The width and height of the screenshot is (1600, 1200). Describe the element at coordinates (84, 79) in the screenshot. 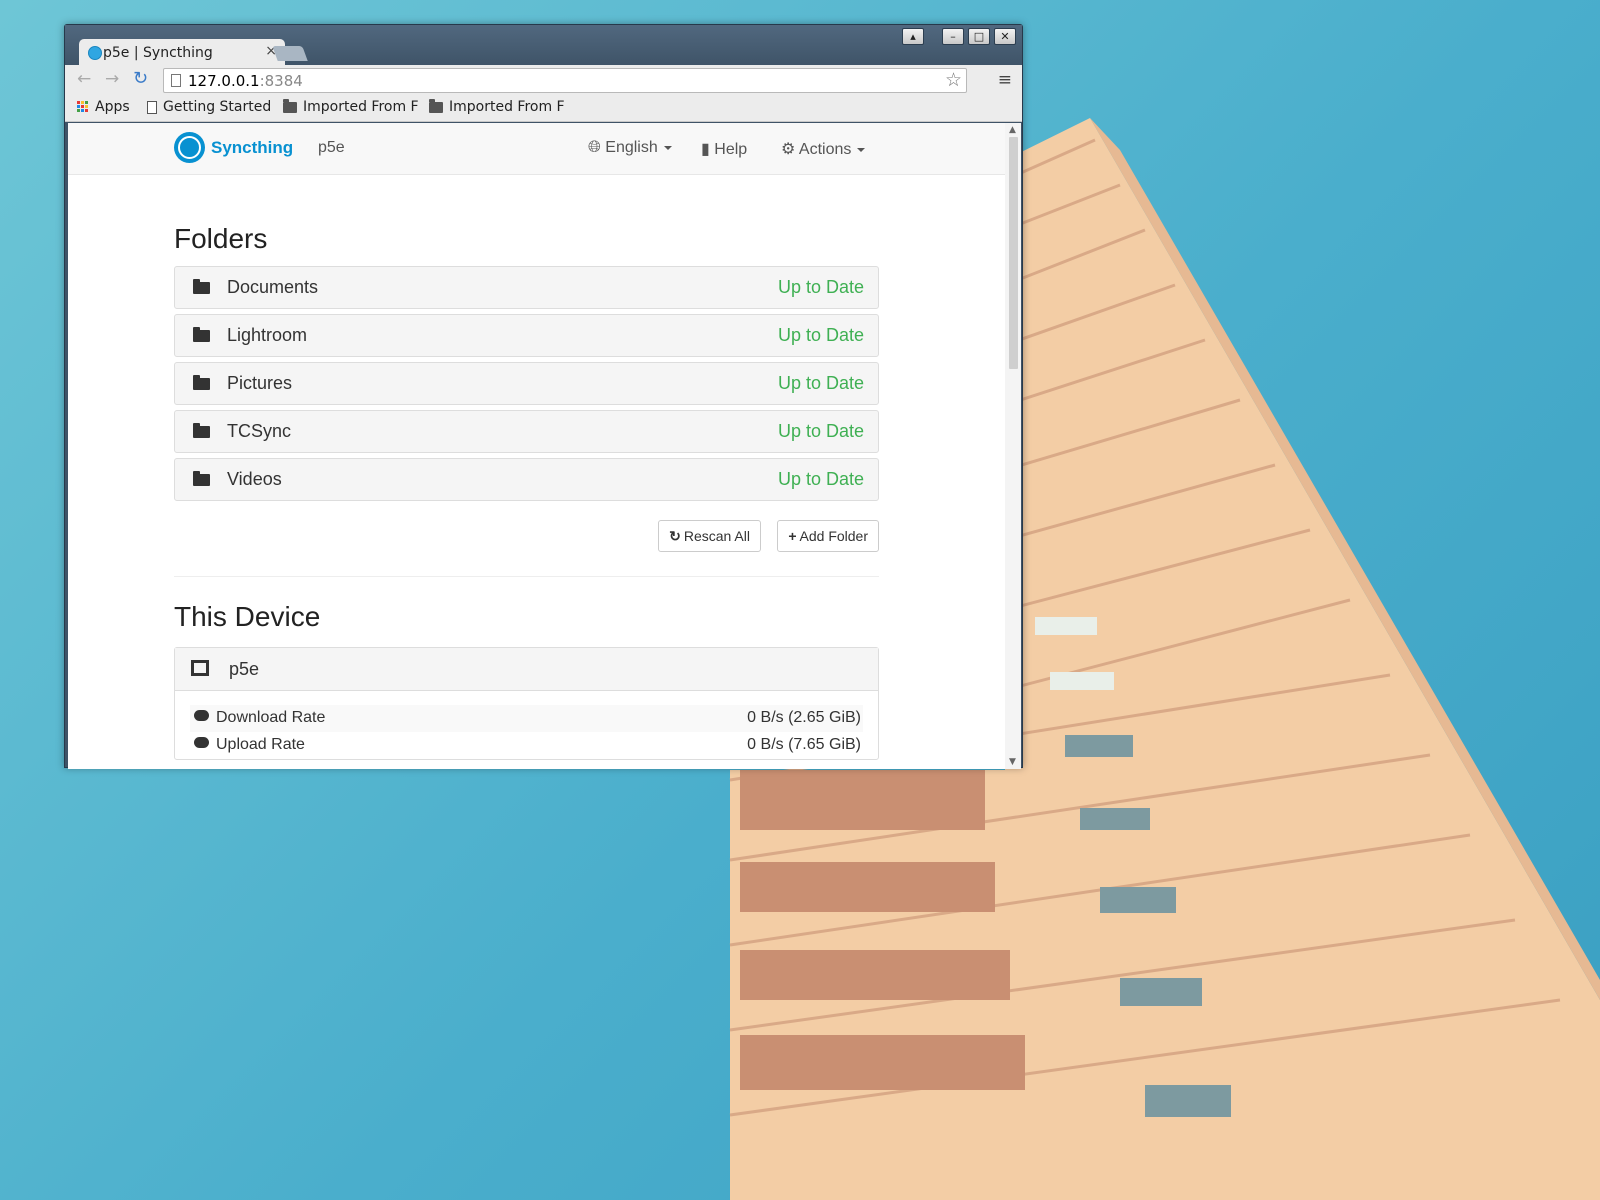

I see `back-arrow-icon: ←` at that location.